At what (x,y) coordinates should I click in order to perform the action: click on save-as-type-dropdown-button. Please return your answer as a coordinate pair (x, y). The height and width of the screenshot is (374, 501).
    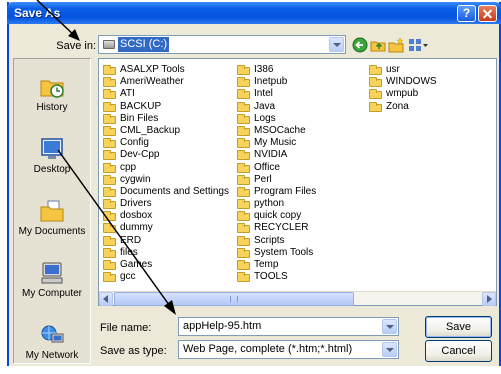
    Looking at the image, I should click on (389, 349).